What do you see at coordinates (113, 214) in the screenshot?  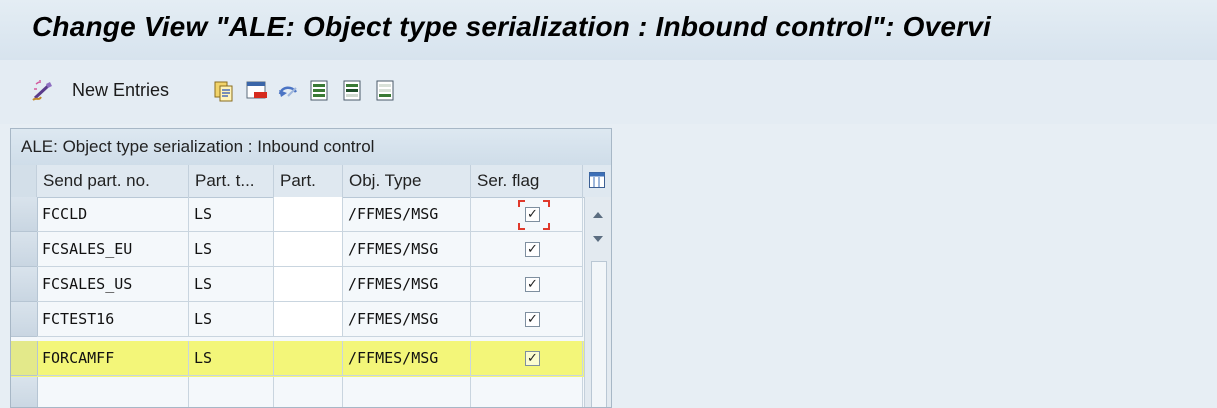 I see `cell-send-part: FCCLD` at bounding box center [113, 214].